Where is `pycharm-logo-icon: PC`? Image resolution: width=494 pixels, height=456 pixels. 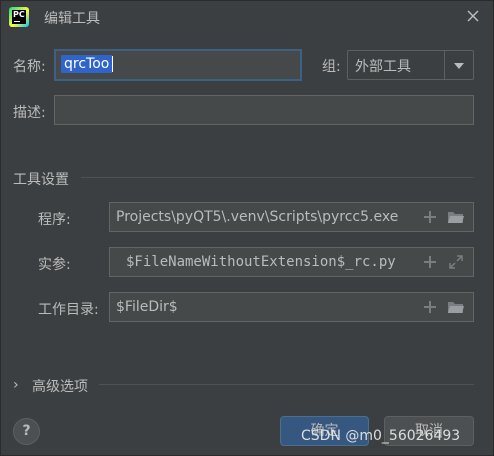
pycharm-logo-icon: PC is located at coordinates (19, 17).